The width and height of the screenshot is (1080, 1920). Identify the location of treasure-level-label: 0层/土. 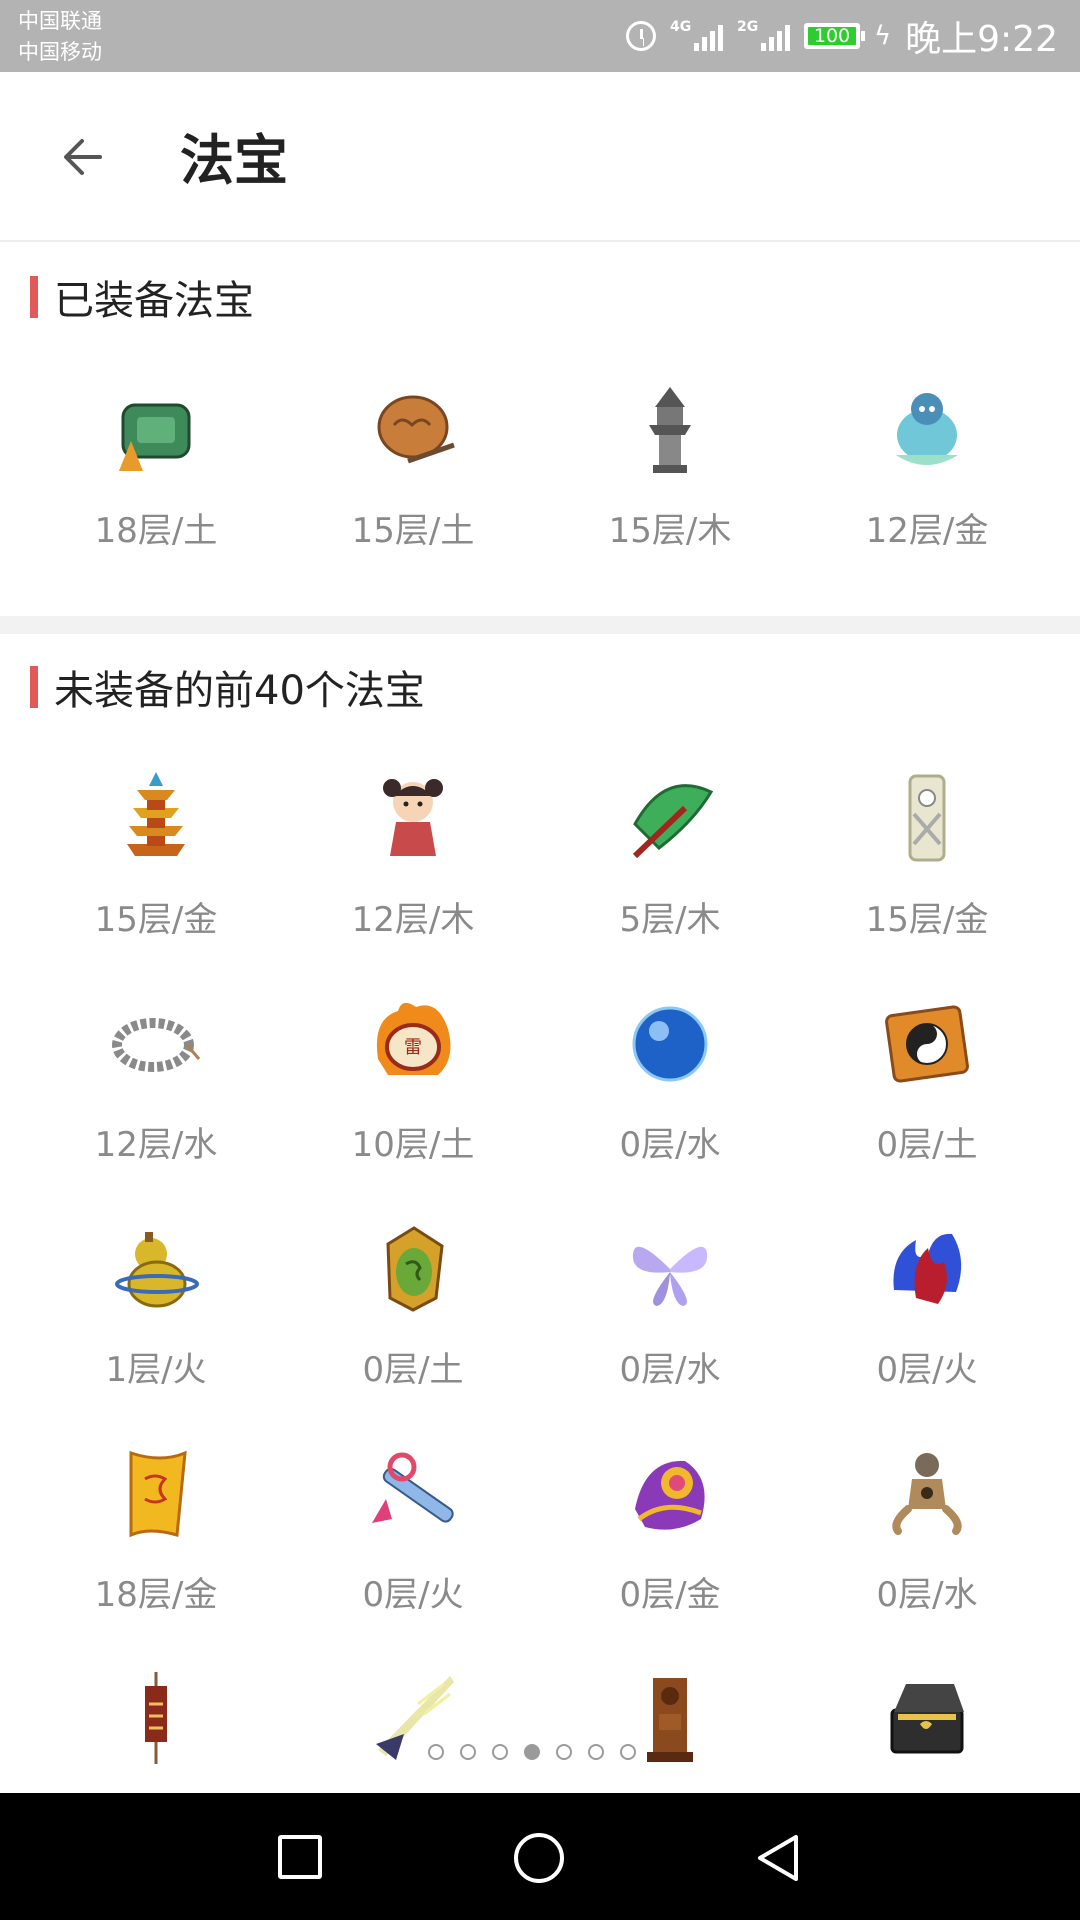
(927, 1145).